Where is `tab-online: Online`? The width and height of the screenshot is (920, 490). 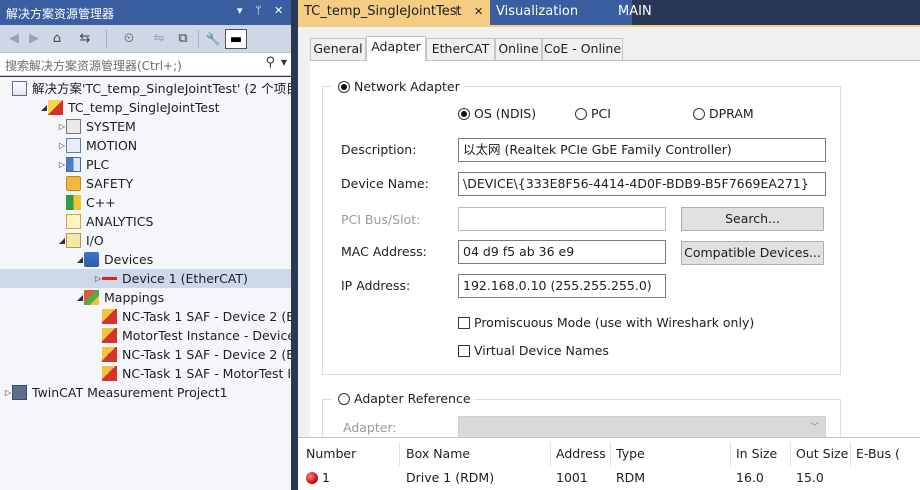 tab-online: Online is located at coordinates (518, 49).